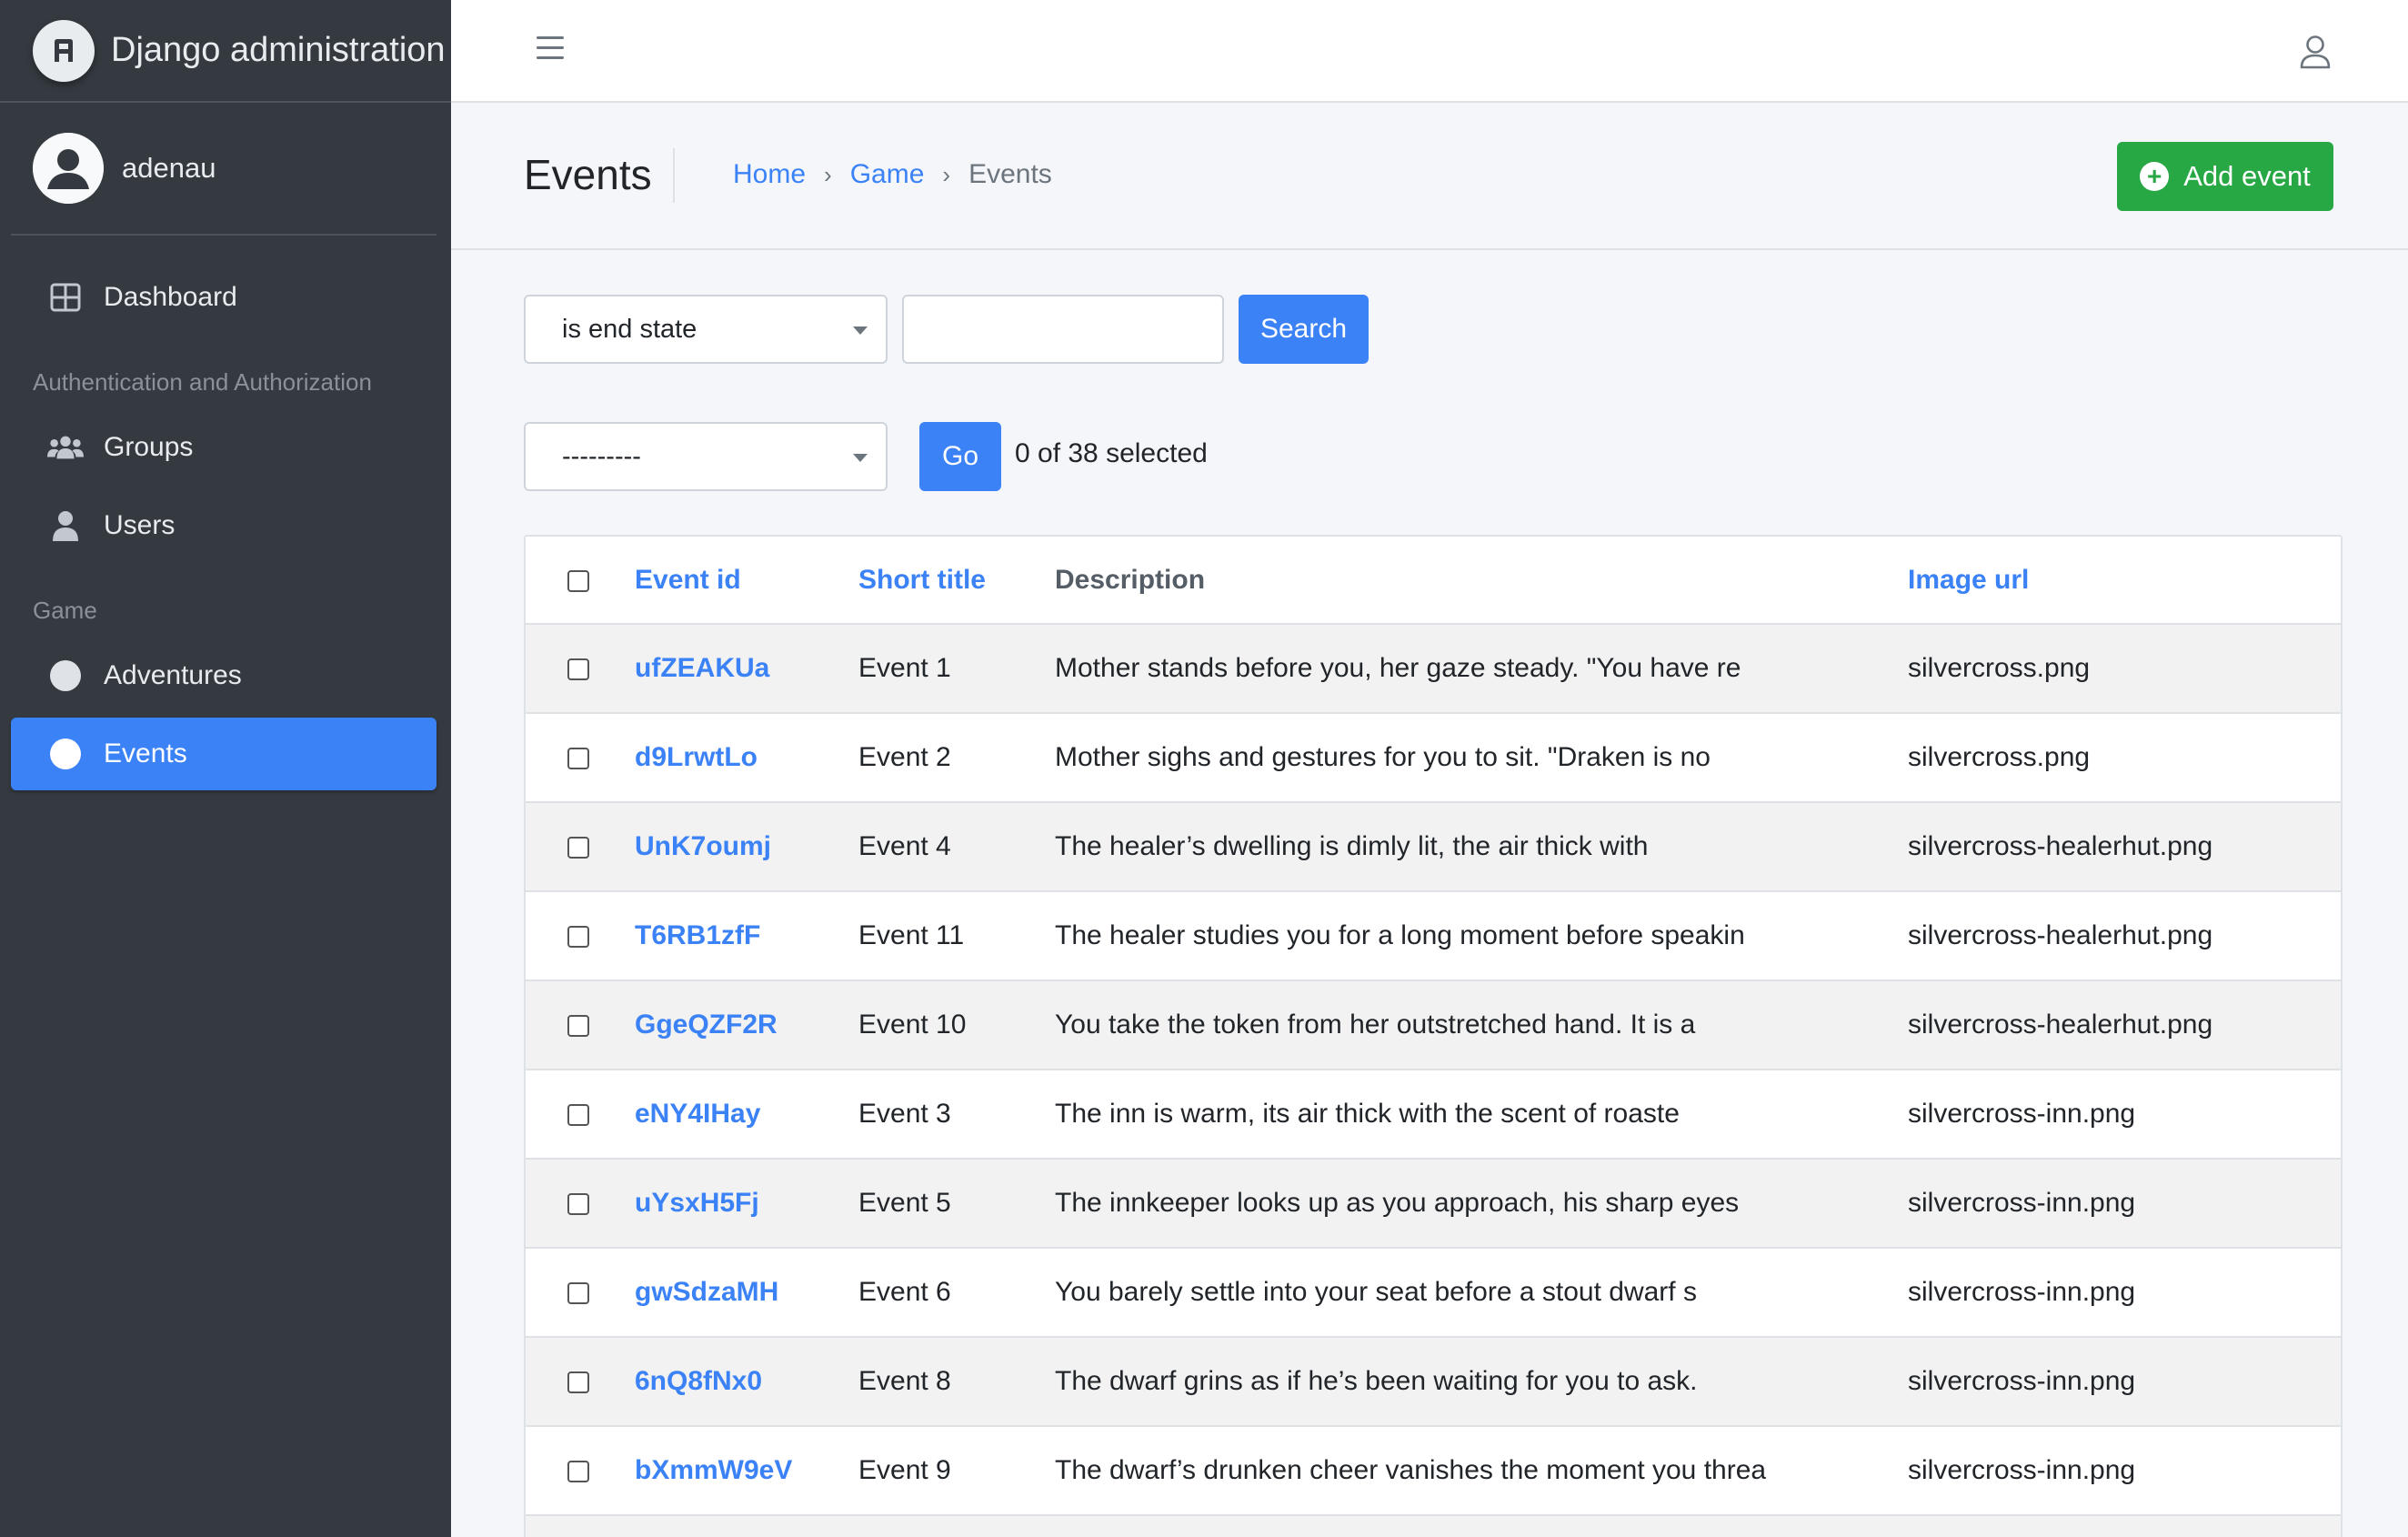  What do you see at coordinates (956, 936) in the screenshot?
I see `short-title-cell: Event 11` at bounding box center [956, 936].